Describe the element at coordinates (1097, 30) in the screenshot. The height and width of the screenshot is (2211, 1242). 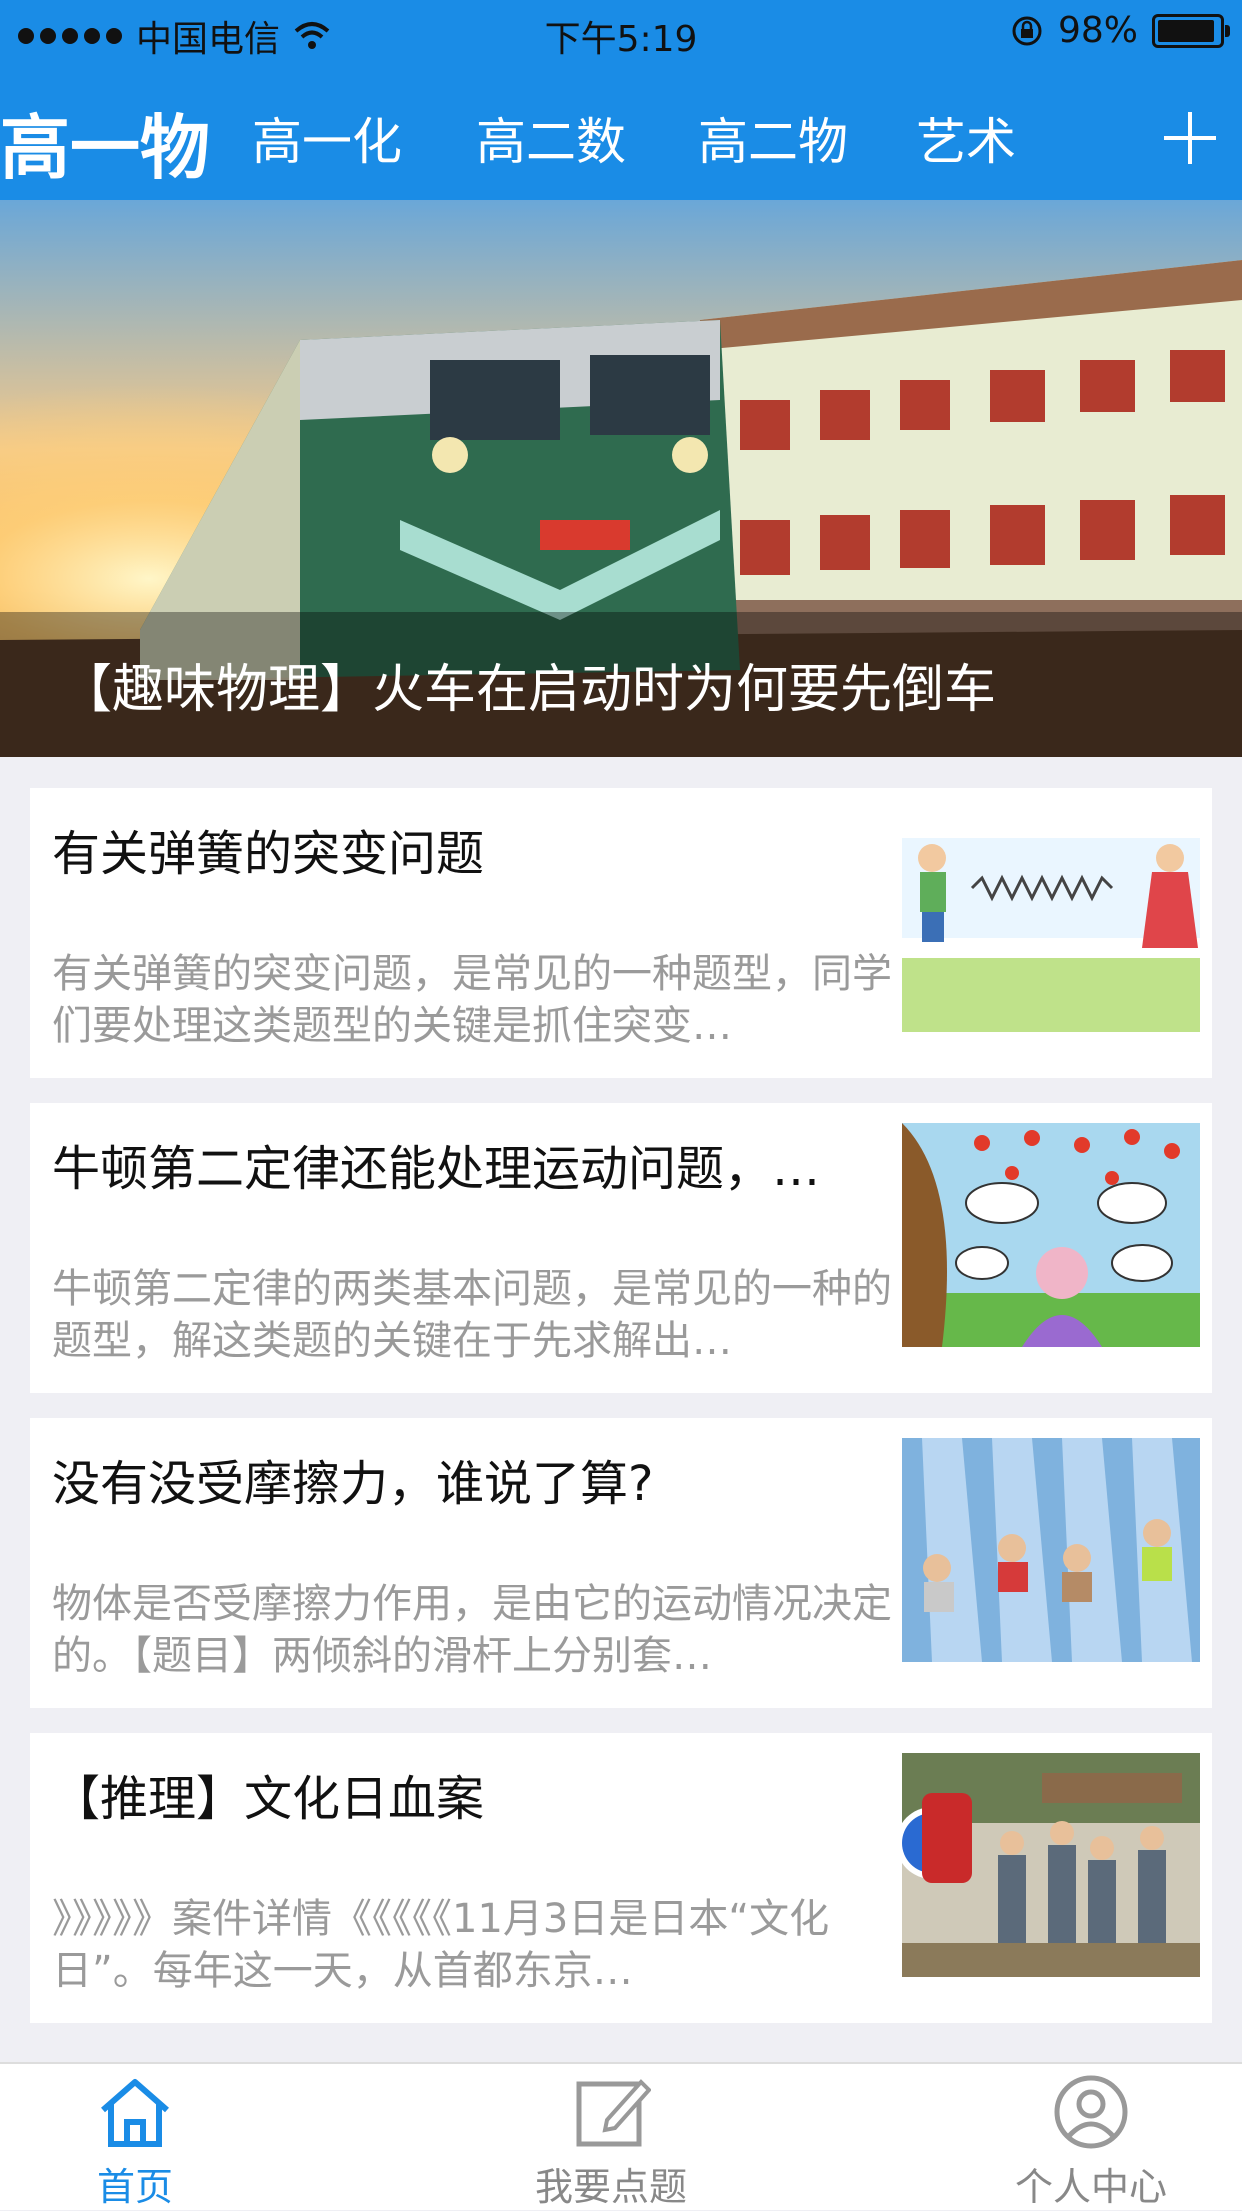
I see `battery-percent: 98%` at that location.